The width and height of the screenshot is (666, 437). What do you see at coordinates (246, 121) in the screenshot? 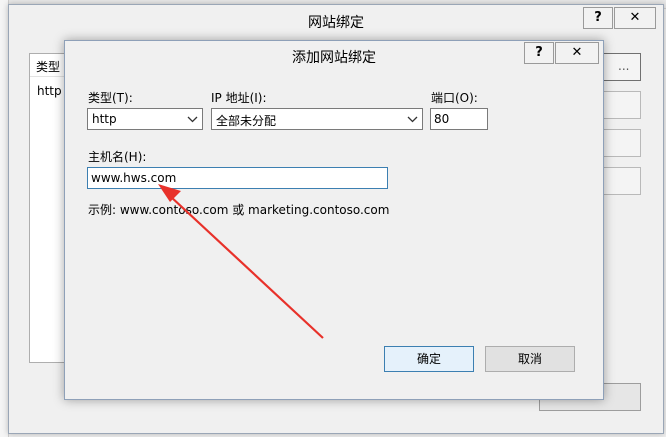
I see `ip-address-select-value: 全部未分配` at bounding box center [246, 121].